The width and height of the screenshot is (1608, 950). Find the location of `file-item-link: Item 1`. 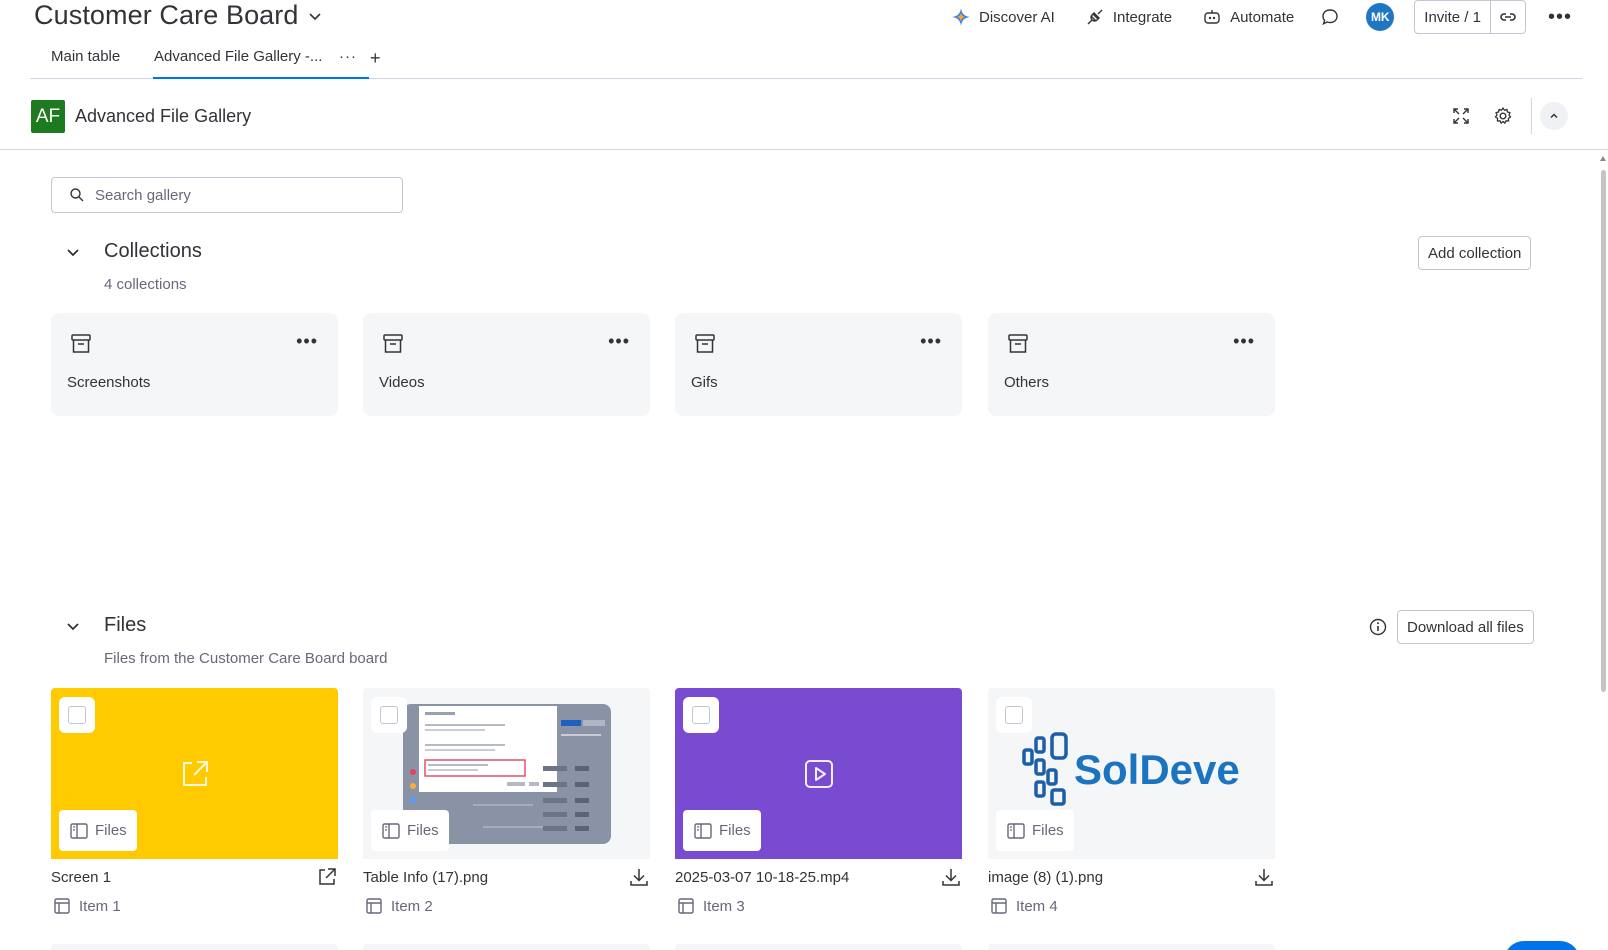

file-item-link: Item 1 is located at coordinates (87, 906).